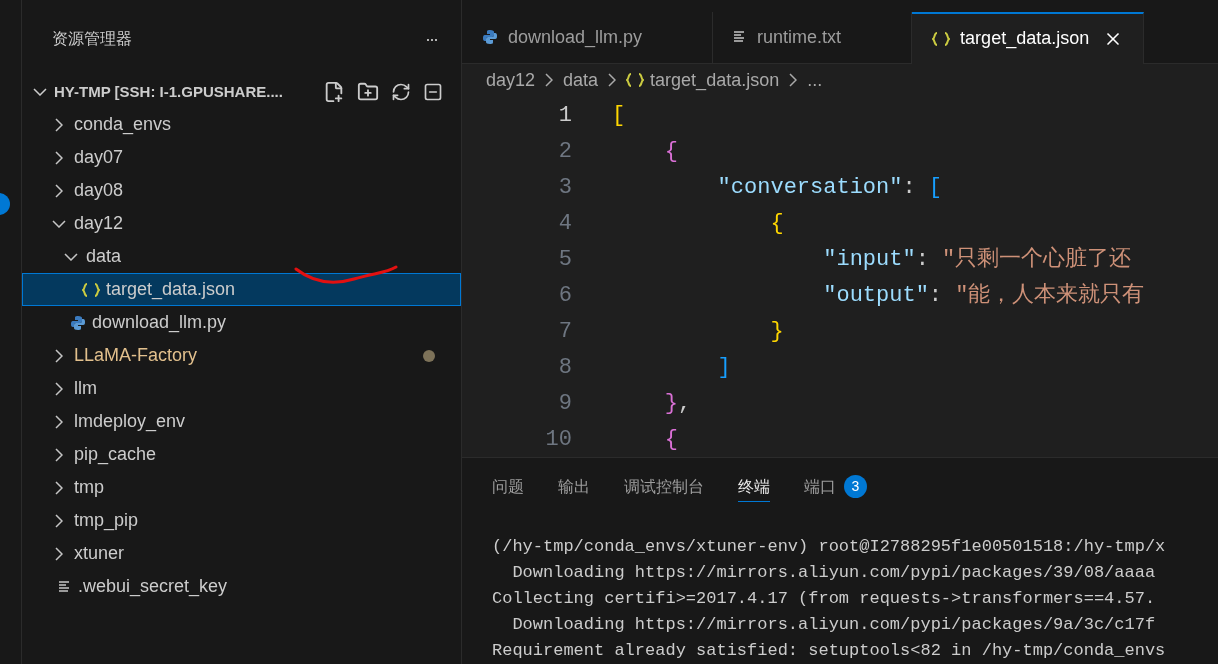 This screenshot has width=1218, height=664. I want to click on line-number: 6, so click(564, 295).